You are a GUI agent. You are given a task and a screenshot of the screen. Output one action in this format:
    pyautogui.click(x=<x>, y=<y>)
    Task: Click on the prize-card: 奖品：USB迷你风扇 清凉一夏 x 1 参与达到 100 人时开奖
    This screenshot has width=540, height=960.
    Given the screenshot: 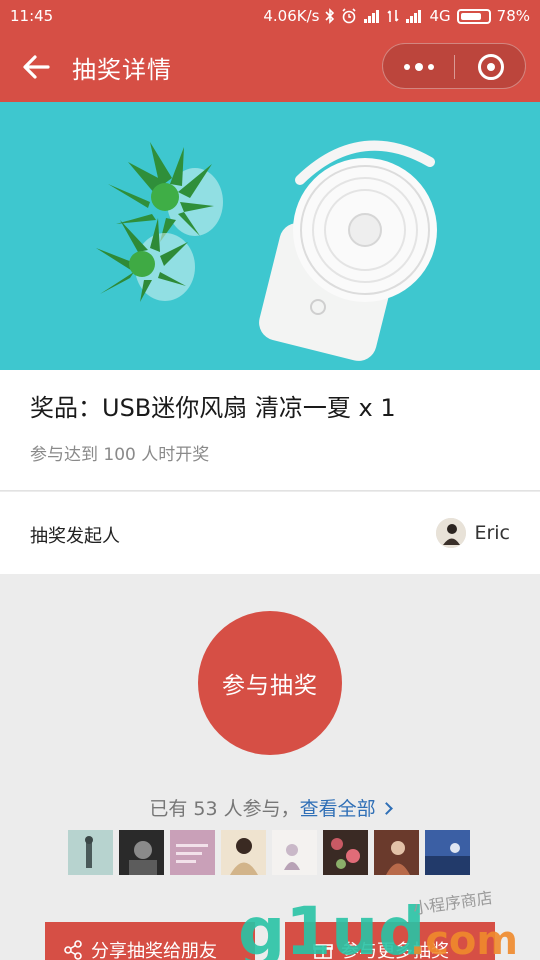 What is the action you would take?
    pyautogui.click(x=270, y=430)
    